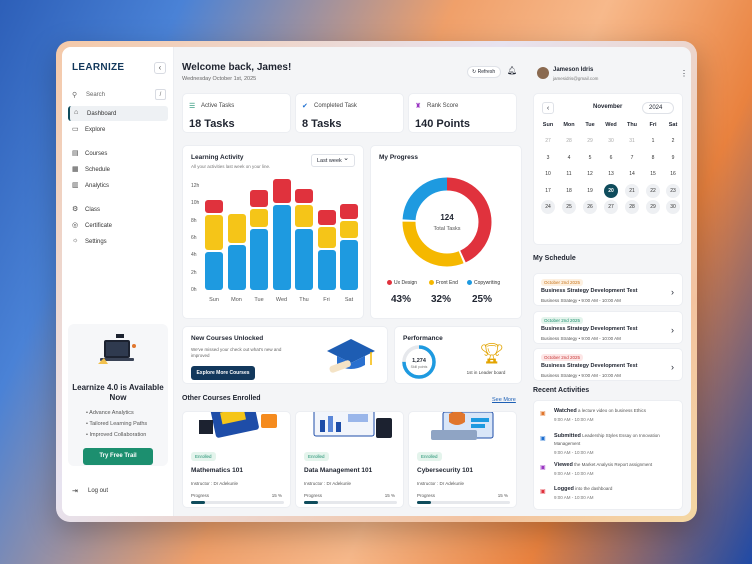 Image resolution: width=752 pixels, height=564 pixels. Describe the element at coordinates (548, 174) in the screenshot. I see `calendar-day: 10` at that location.